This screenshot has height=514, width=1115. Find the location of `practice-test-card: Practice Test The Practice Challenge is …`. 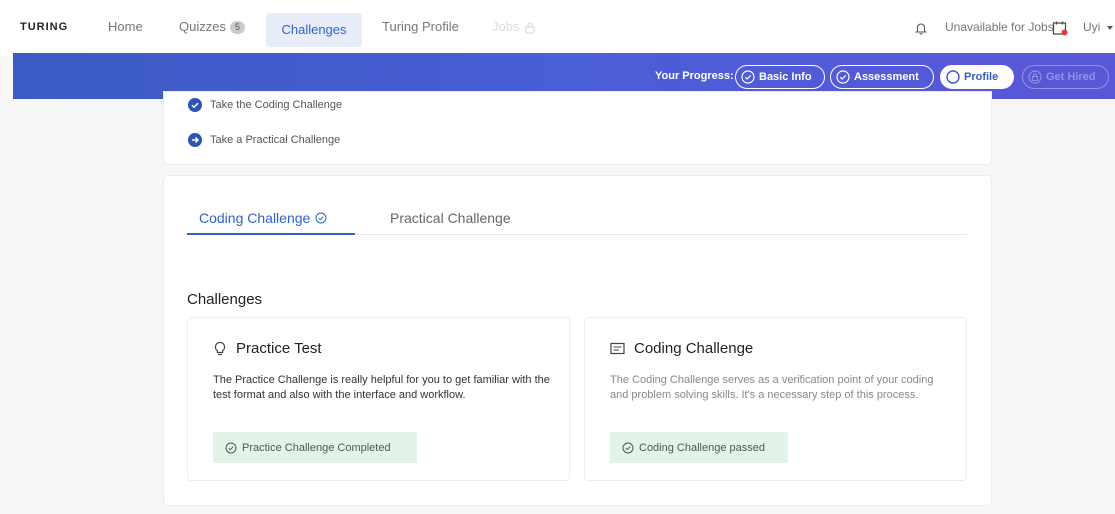

practice-test-card: Practice Test The Practice Challenge is … is located at coordinates (378, 399).